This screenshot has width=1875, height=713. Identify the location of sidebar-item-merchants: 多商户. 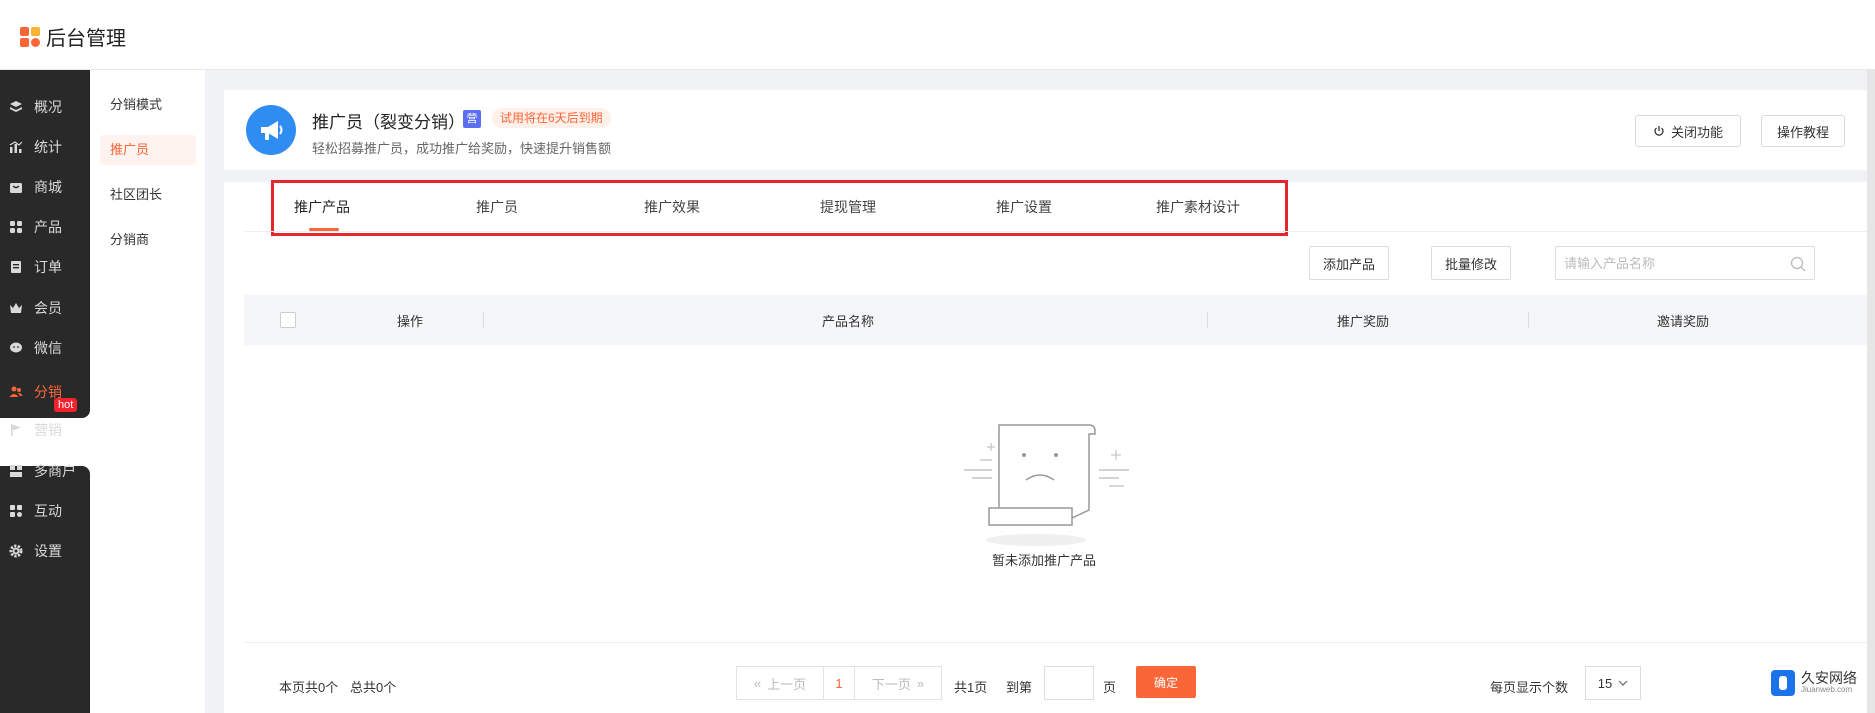
(45, 471).